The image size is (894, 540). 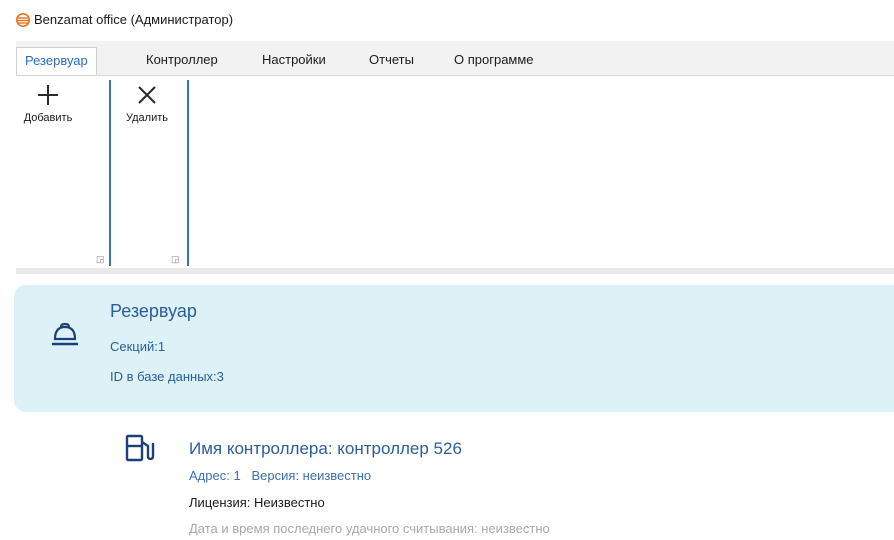 I want to click on delete-button-label: Удалить, so click(x=147, y=118).